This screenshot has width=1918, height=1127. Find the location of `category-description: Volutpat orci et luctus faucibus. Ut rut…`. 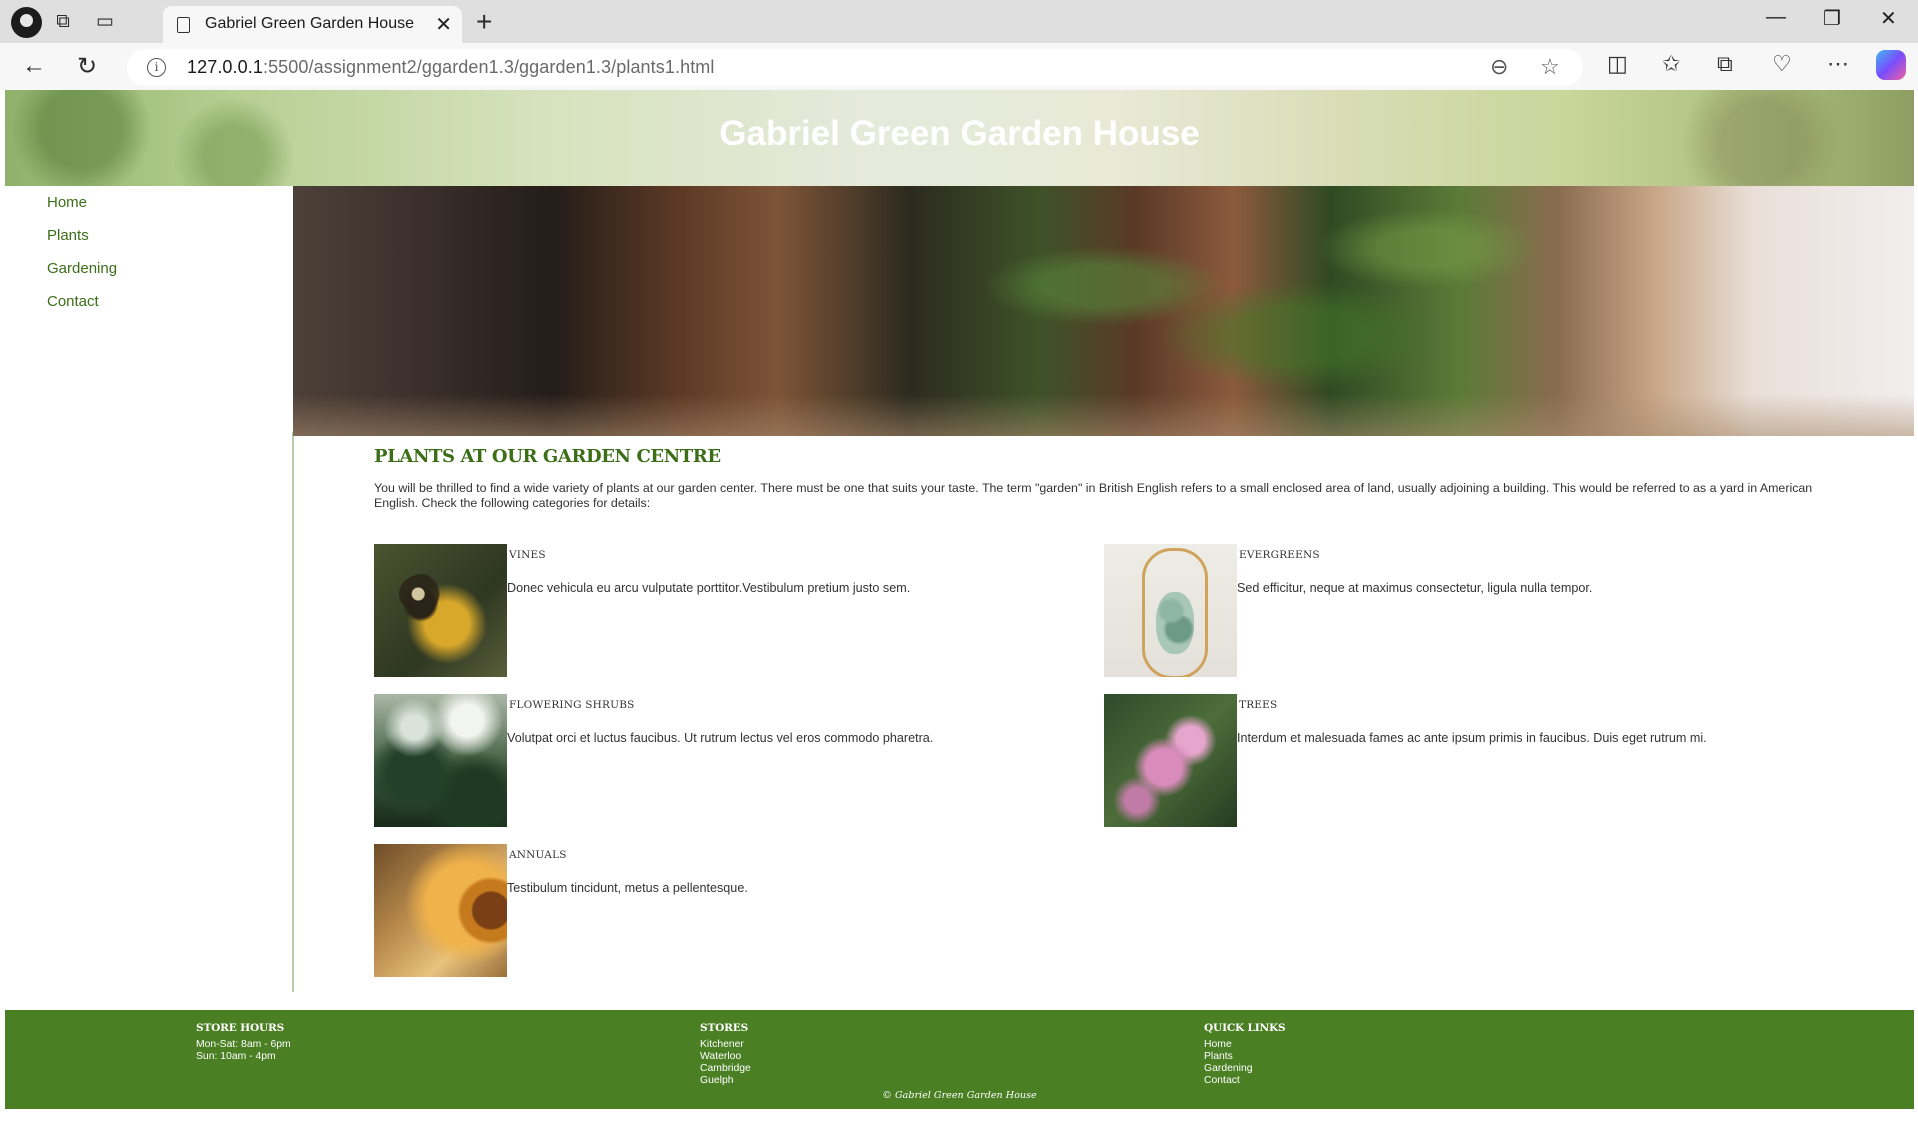

category-description: Volutpat orci et luctus faucibus. Ut rut… is located at coordinates (720, 738).